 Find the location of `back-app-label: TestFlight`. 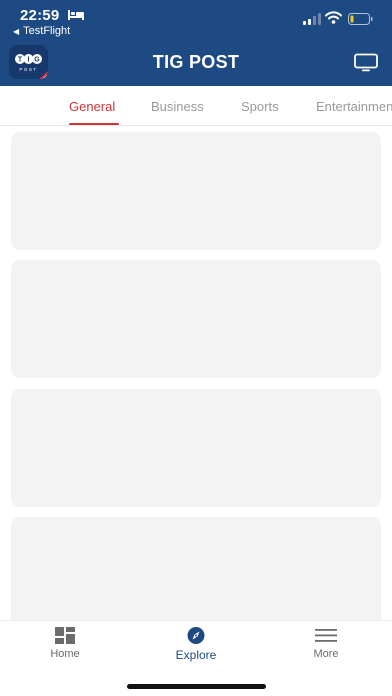

back-app-label: TestFlight is located at coordinates (47, 31).